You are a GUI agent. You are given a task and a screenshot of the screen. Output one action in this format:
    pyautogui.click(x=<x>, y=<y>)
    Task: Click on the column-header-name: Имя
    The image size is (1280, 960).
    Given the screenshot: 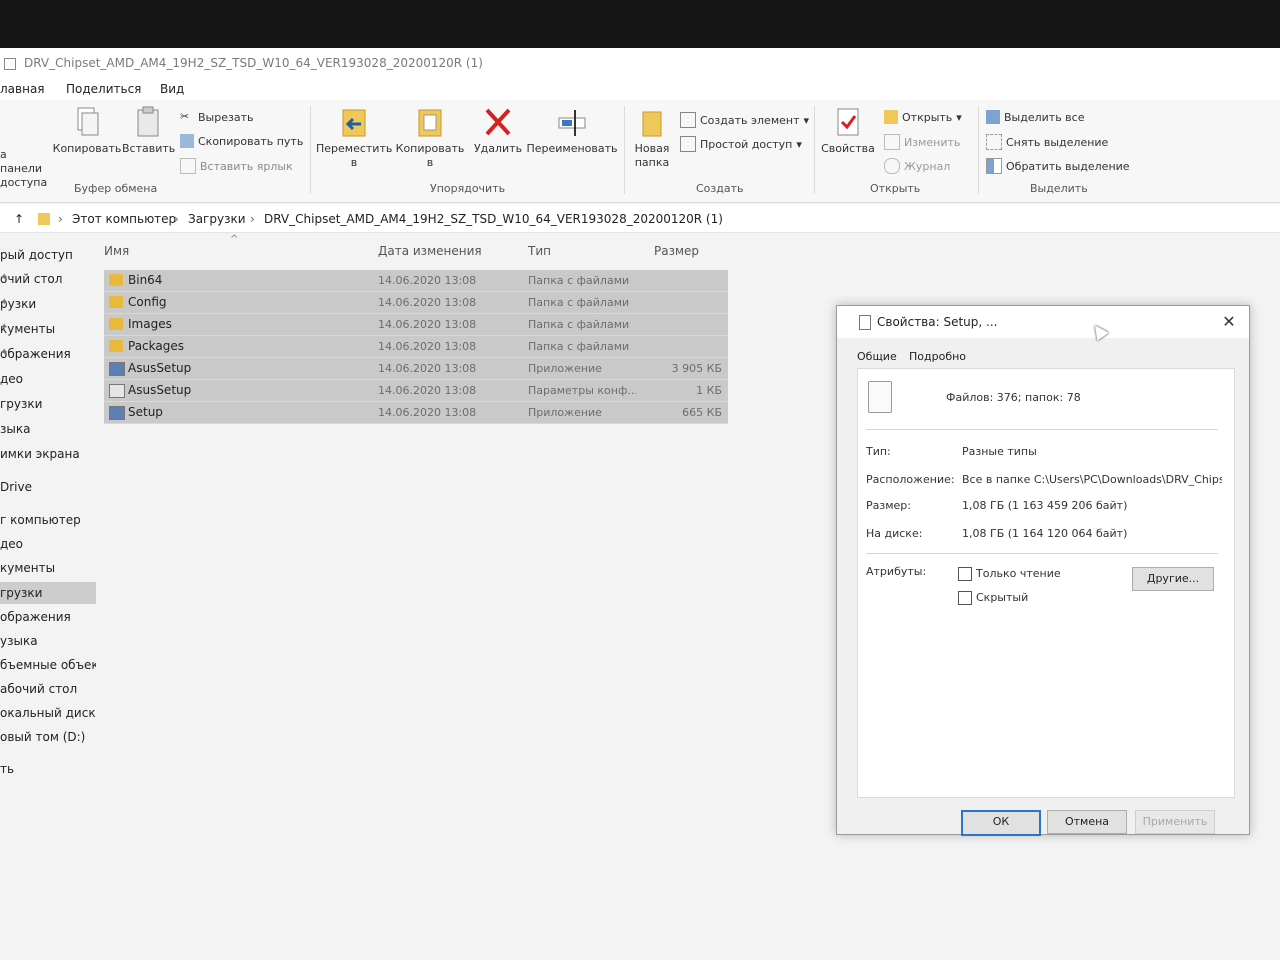 What is the action you would take?
    pyautogui.click(x=116, y=251)
    